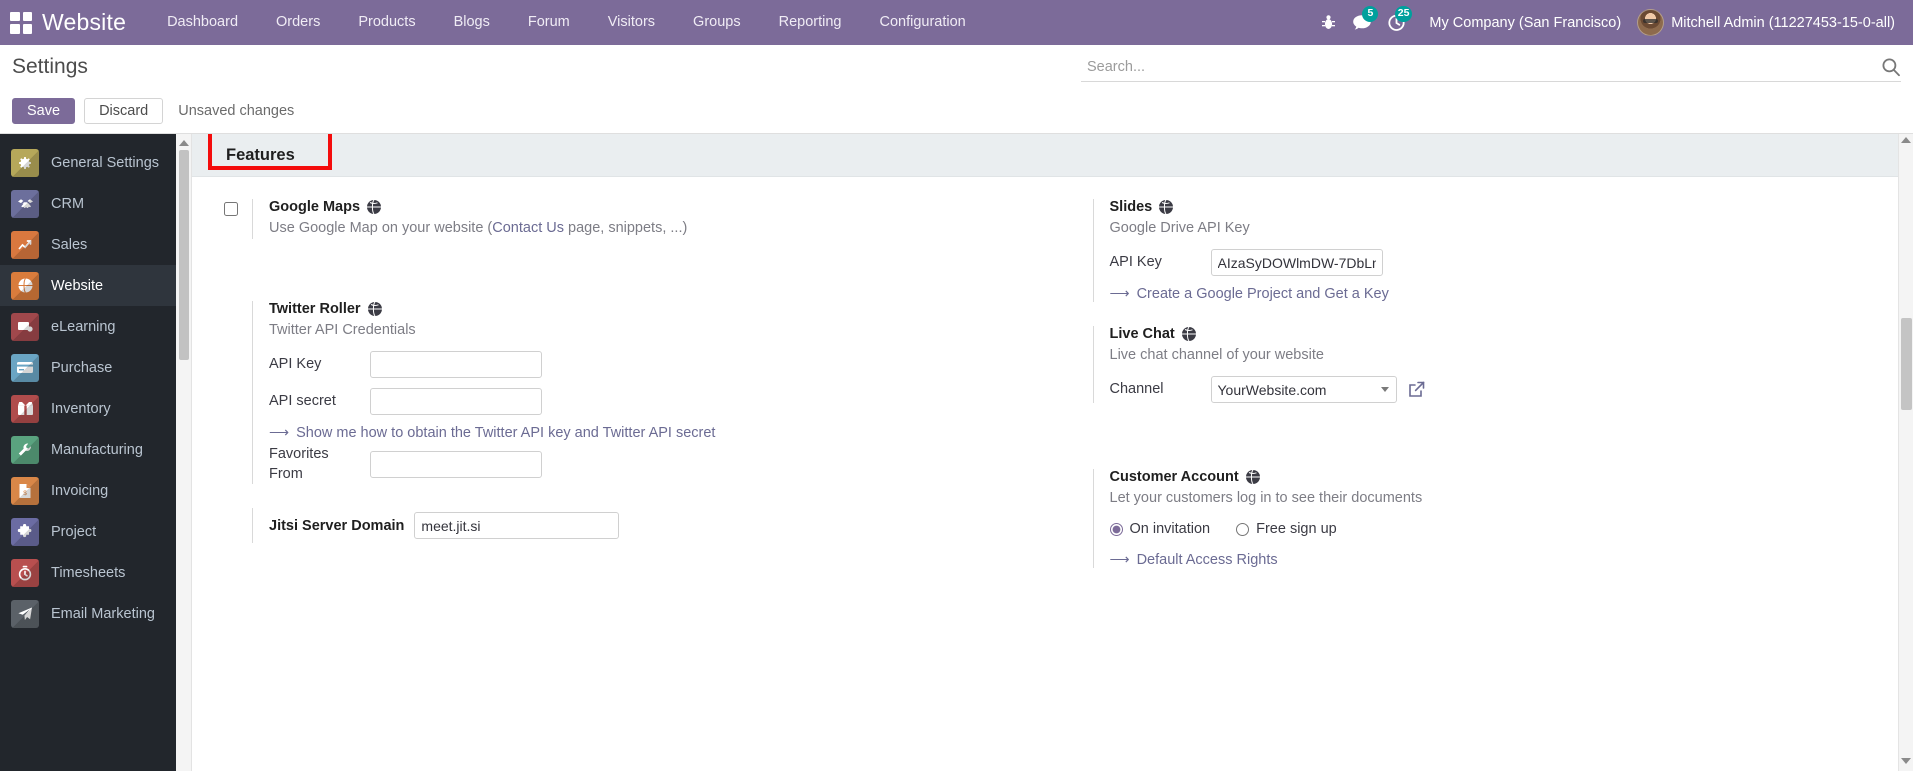 The height and width of the screenshot is (771, 1913). Describe the element at coordinates (1116, 529) in the screenshot. I see `radio-on-invitation` at that location.